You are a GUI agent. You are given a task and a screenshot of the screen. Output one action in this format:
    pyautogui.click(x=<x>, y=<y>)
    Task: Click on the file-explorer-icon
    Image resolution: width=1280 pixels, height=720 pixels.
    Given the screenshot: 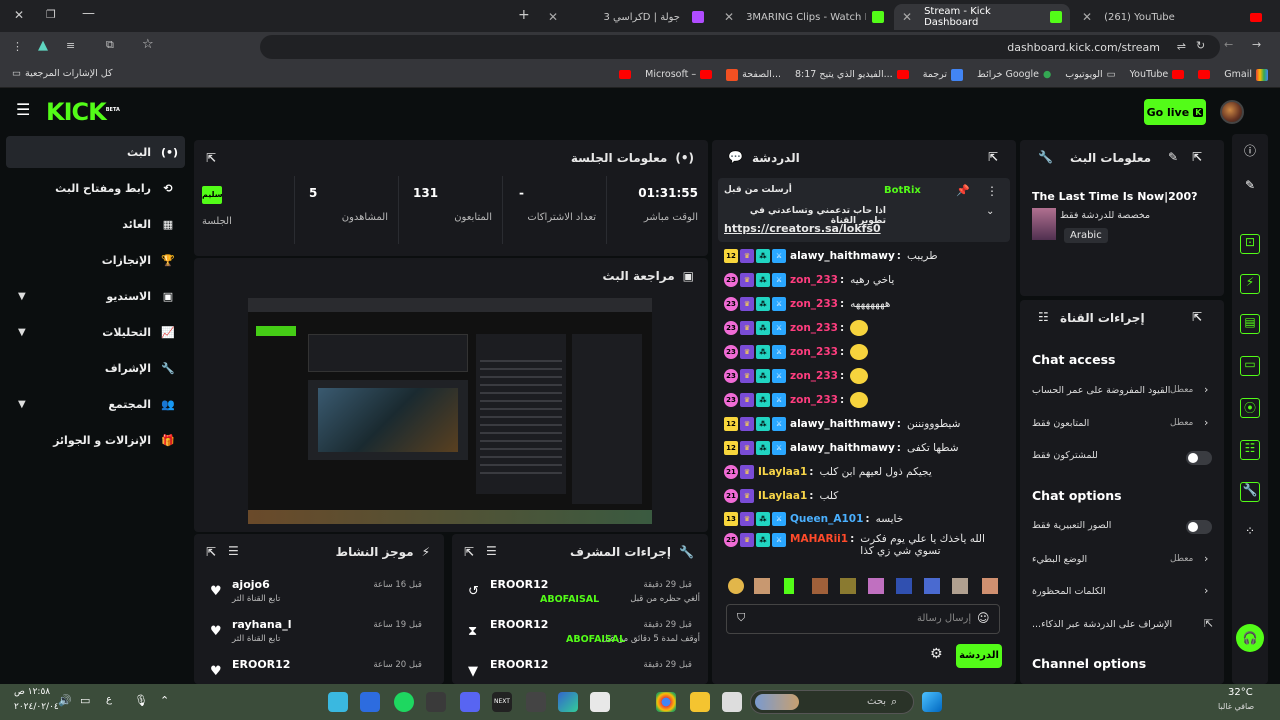 What is the action you would take?
    pyautogui.click(x=700, y=702)
    